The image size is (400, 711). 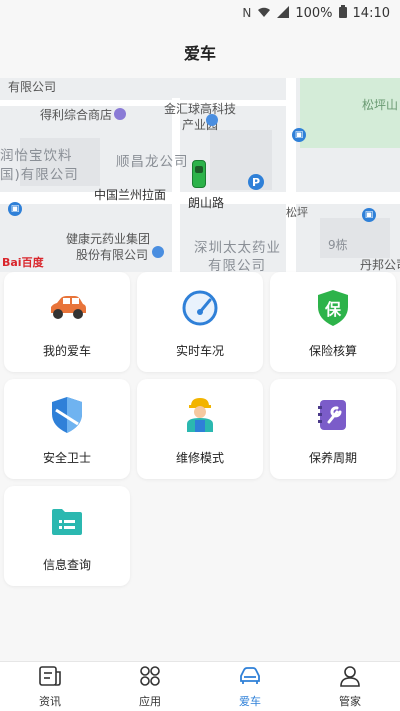 What do you see at coordinates (152, 162) in the screenshot?
I see `map-label: 顺昌龙公司` at bounding box center [152, 162].